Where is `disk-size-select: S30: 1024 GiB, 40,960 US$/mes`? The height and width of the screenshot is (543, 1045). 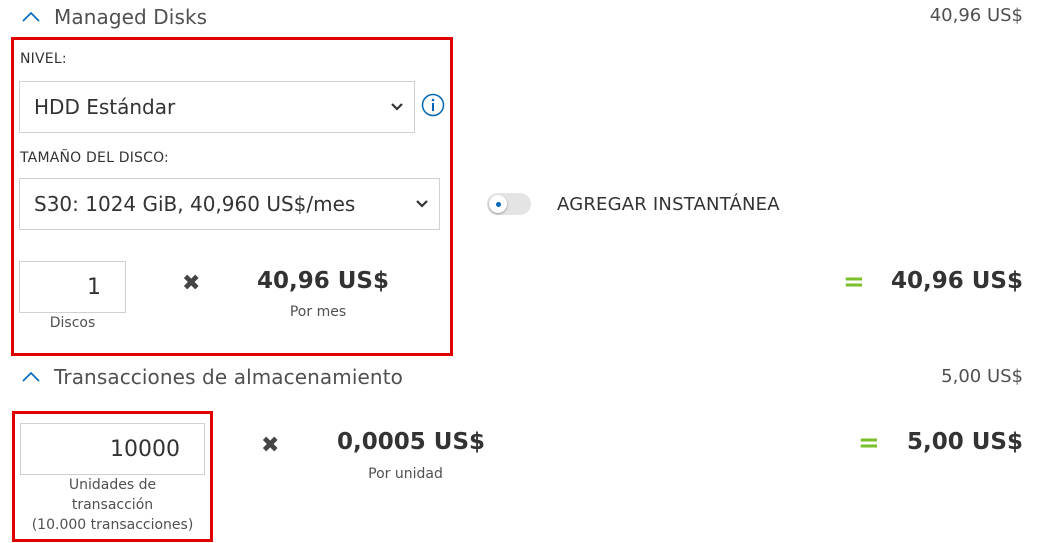 disk-size-select: S30: 1024 GiB, 40,960 US$/mes is located at coordinates (229, 204).